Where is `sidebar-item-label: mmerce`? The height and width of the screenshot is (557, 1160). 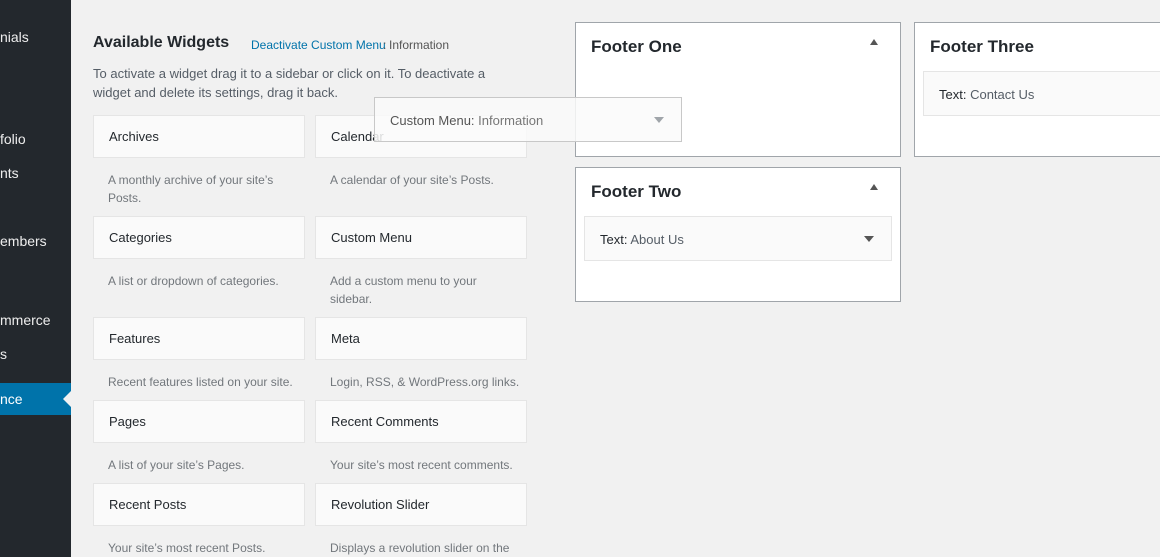
sidebar-item-label: mmerce is located at coordinates (25, 320).